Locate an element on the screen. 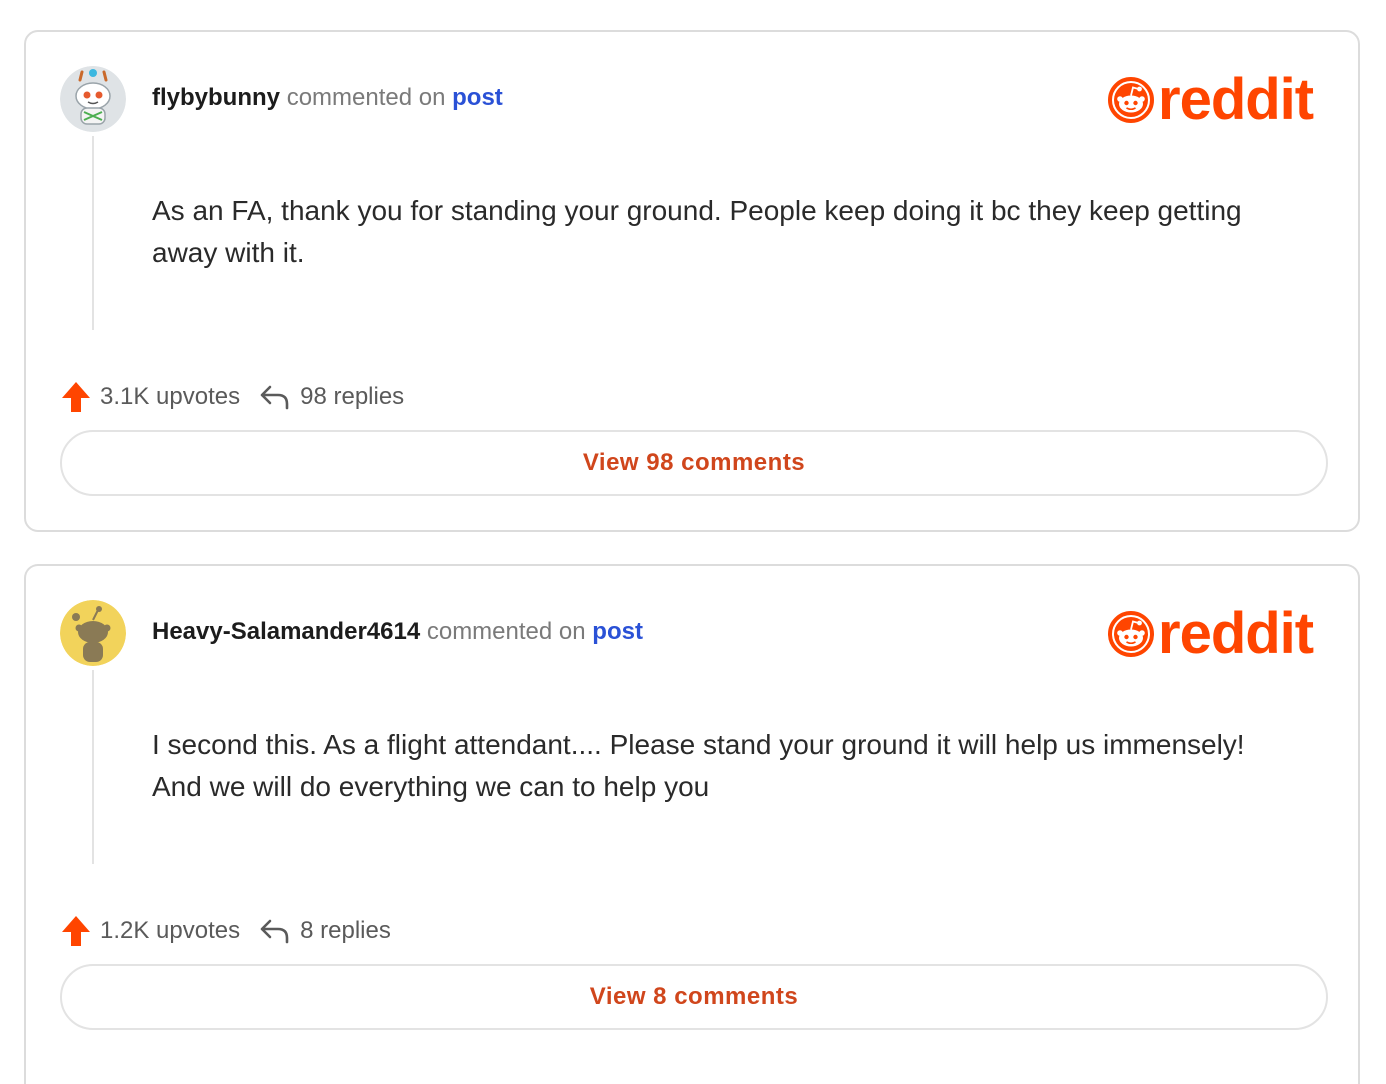 The height and width of the screenshot is (1084, 1386). comment-header: Heavy-Salamander4614 commented on post is located at coordinates (397, 632).